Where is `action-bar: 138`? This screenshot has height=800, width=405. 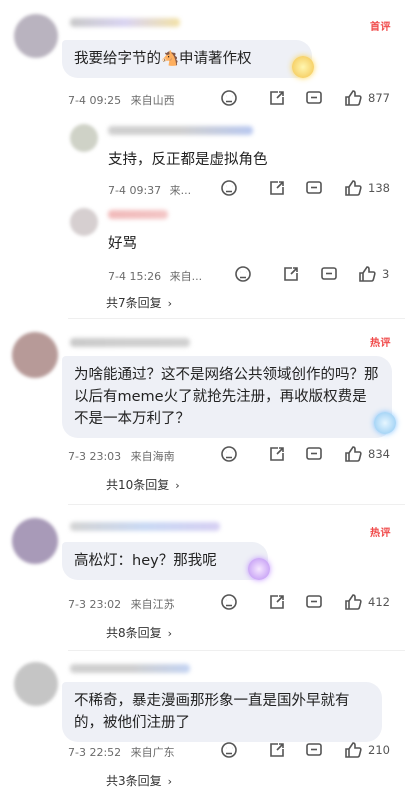 action-bar: 138 is located at coordinates (310, 188).